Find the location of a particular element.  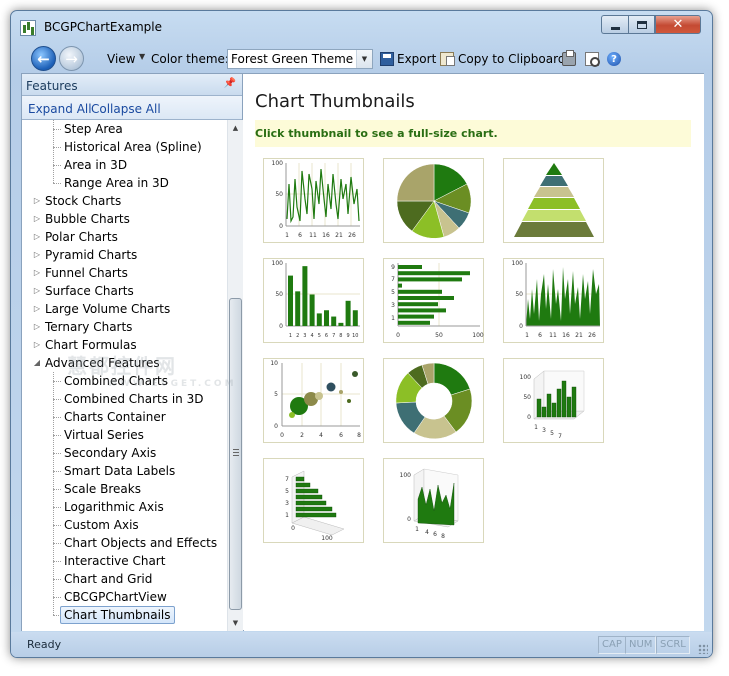

tree-item-label: Stock Charts is located at coordinates (83, 201).